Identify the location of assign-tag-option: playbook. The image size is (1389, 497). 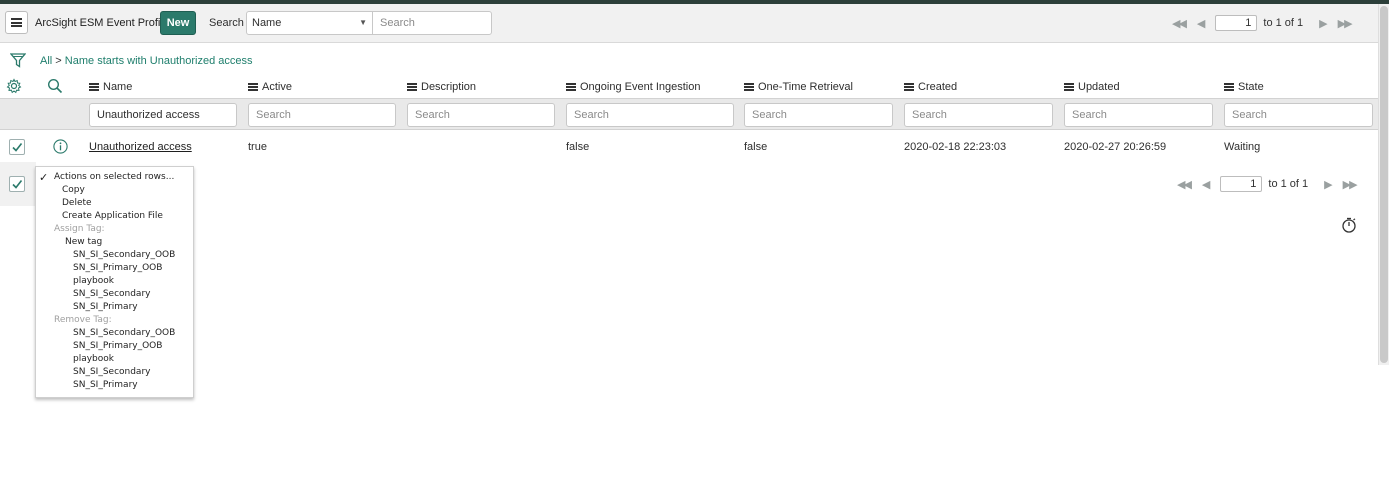
(93, 281).